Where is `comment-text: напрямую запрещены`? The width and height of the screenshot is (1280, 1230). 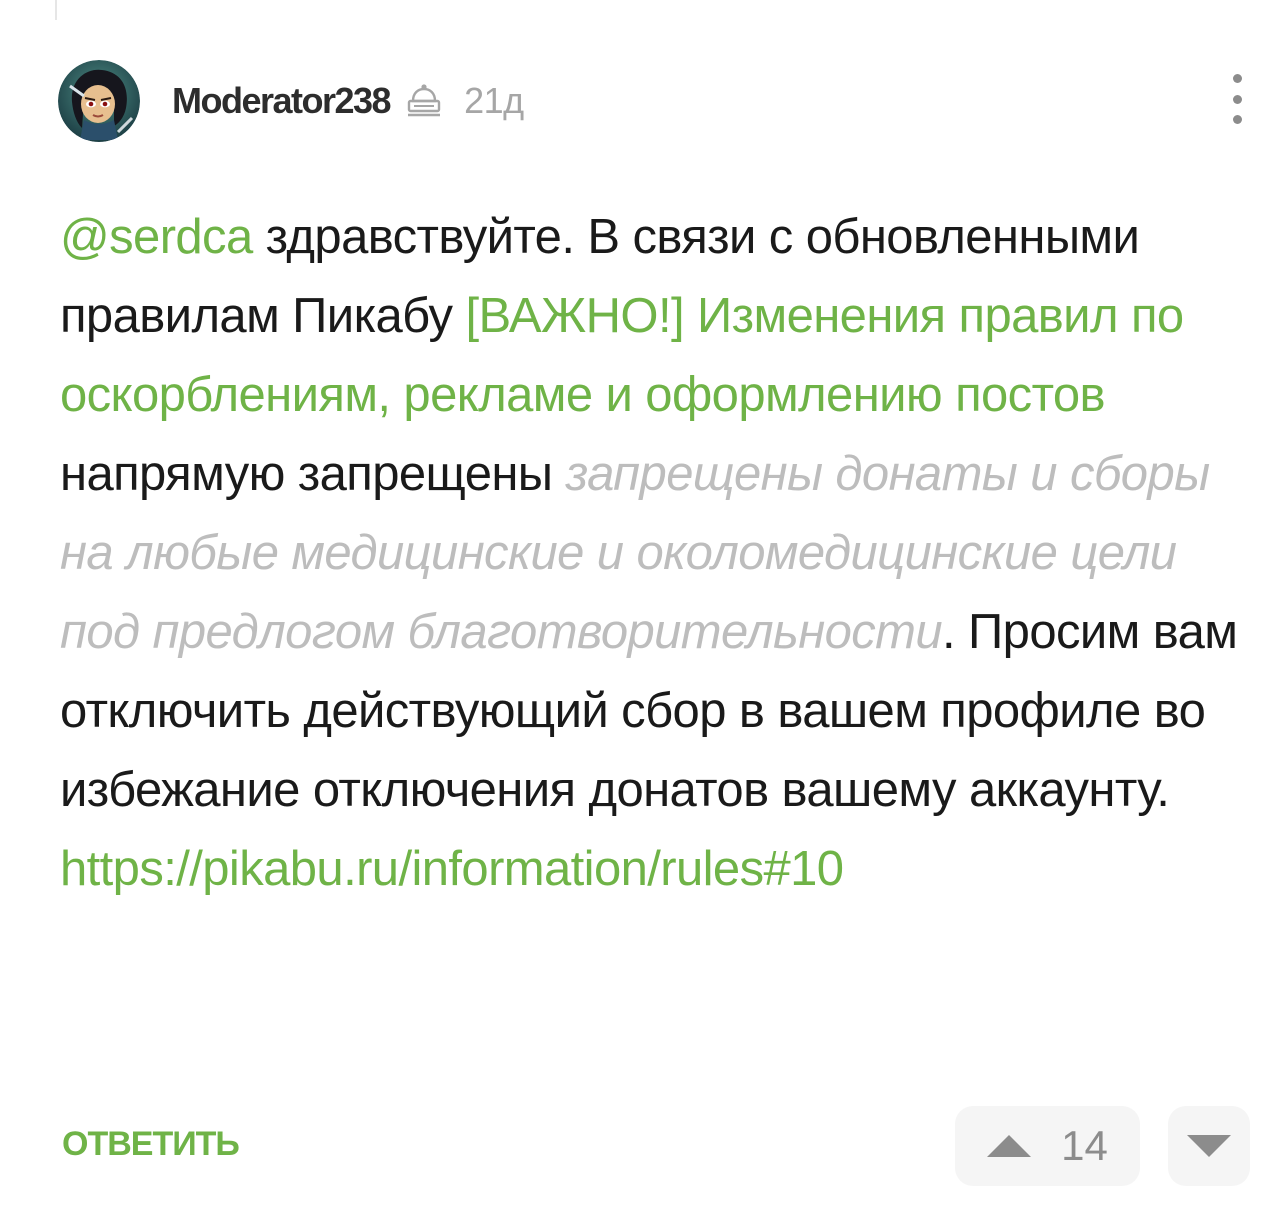 comment-text: напрямую запрещены is located at coordinates (313, 474).